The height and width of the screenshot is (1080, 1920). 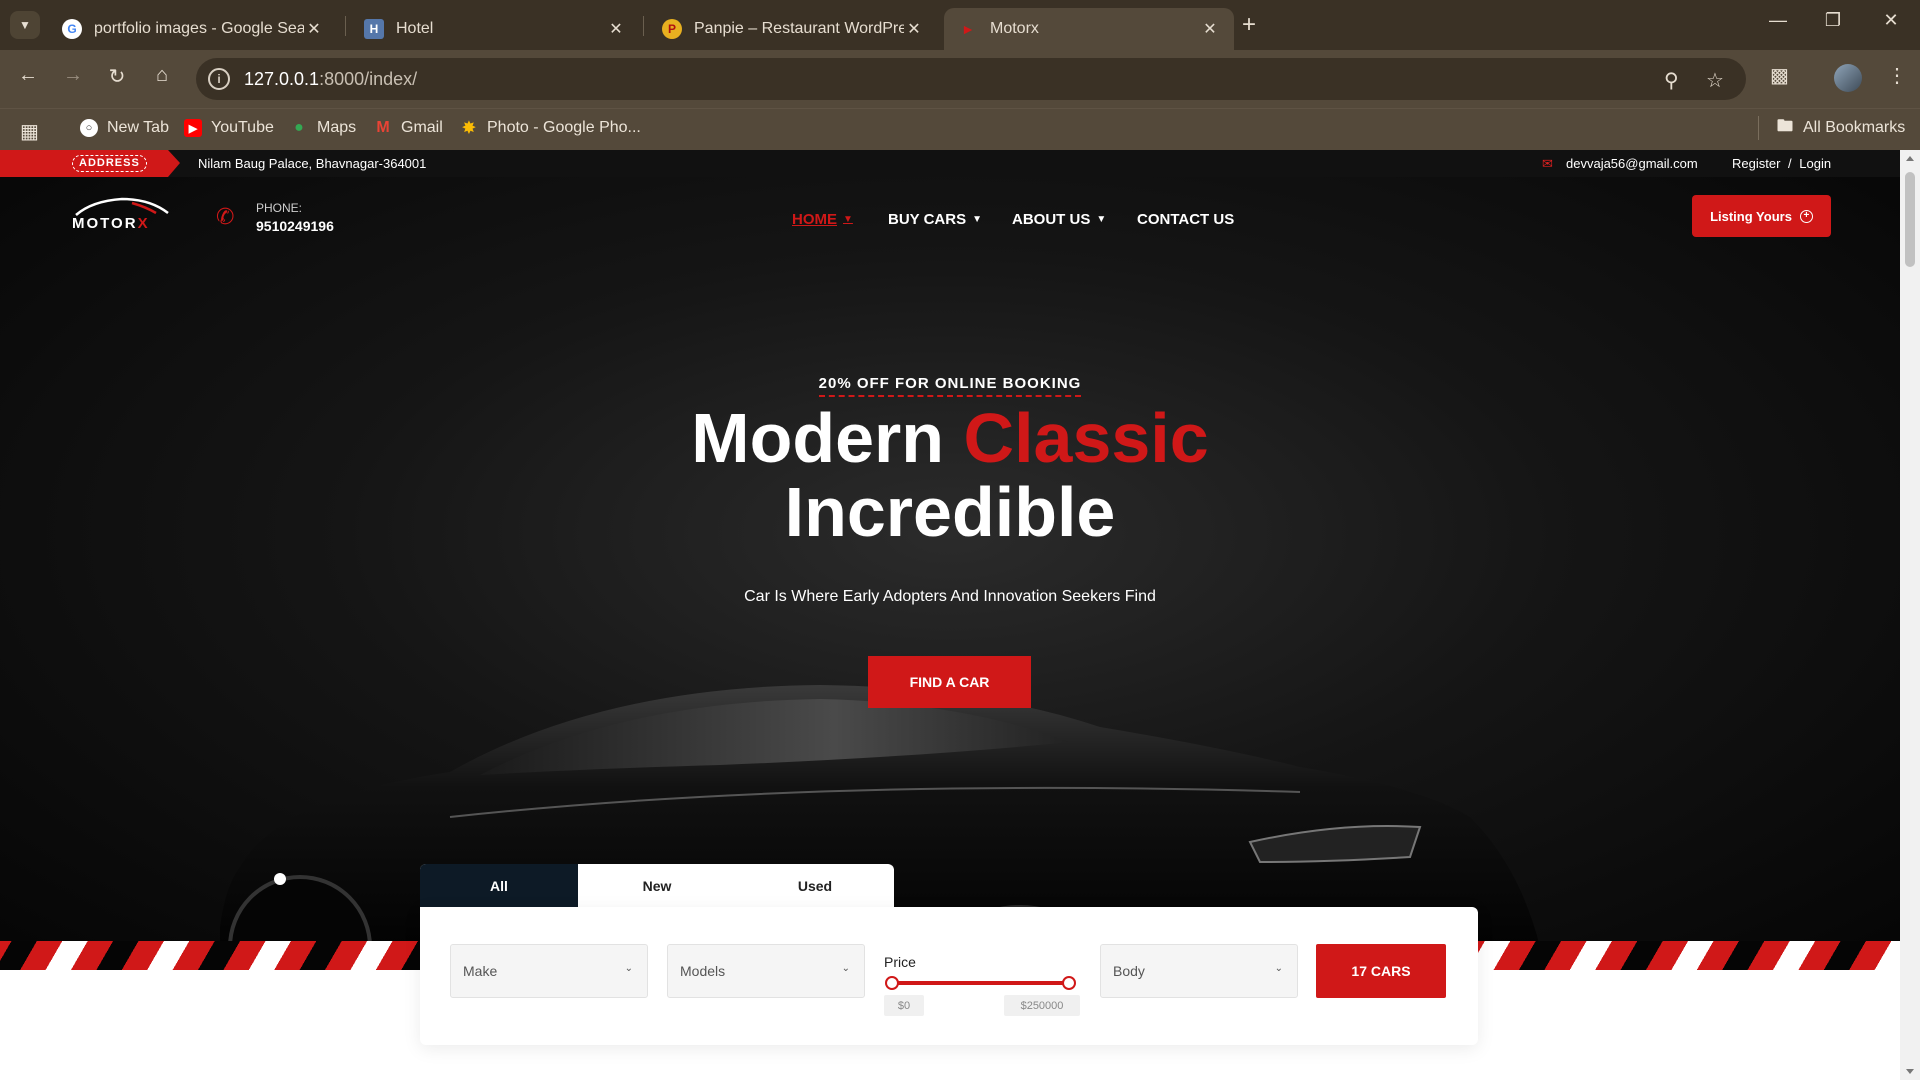 What do you see at coordinates (950, 475) in the screenshot?
I see `hero-headline: Modern Classic Incredible` at bounding box center [950, 475].